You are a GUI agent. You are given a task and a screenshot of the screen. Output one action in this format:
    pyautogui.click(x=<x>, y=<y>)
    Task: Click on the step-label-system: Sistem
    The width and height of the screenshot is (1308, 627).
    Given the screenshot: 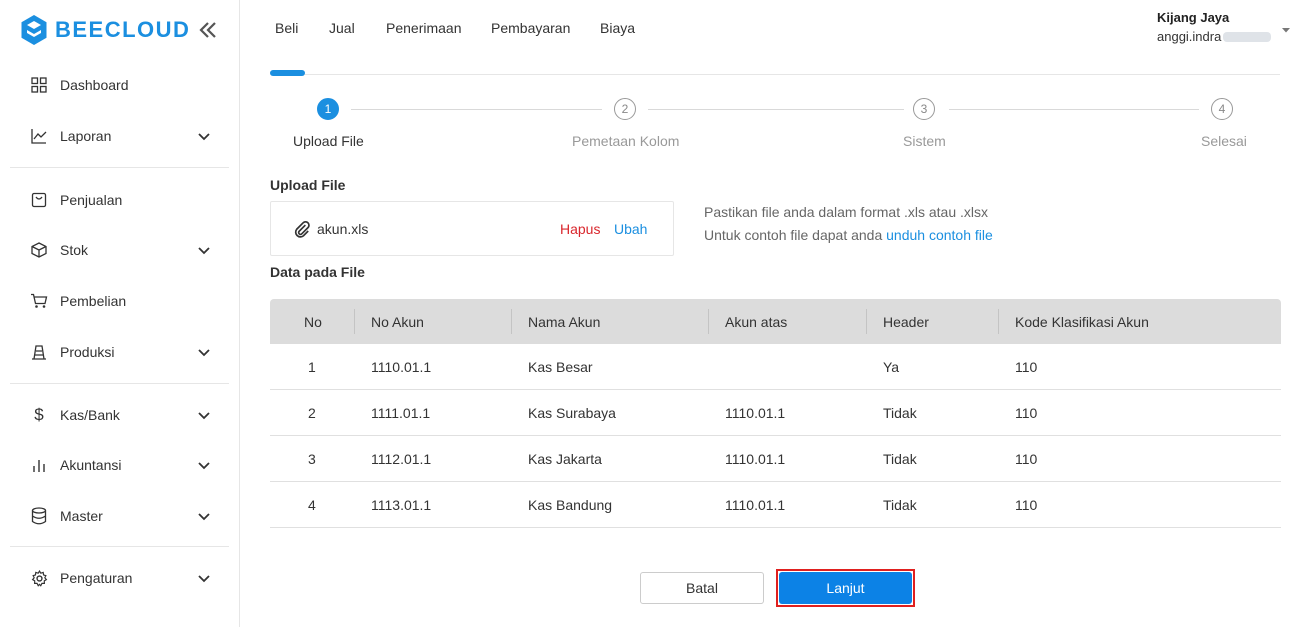 What is the action you would take?
    pyautogui.click(x=924, y=141)
    